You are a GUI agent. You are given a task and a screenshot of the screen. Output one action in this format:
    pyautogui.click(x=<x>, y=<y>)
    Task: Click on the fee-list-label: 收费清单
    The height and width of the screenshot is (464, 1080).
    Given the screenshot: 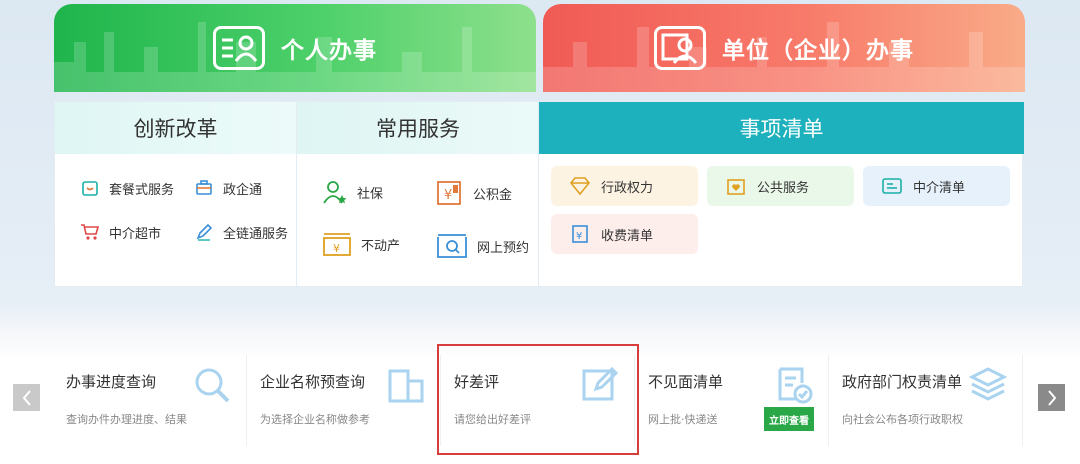 What is the action you would take?
    pyautogui.click(x=627, y=236)
    